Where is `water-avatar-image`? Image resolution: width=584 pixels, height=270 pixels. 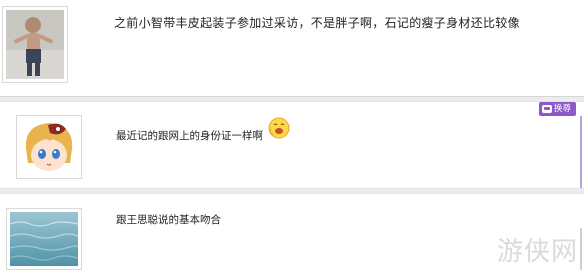 water-avatar-image is located at coordinates (44, 239).